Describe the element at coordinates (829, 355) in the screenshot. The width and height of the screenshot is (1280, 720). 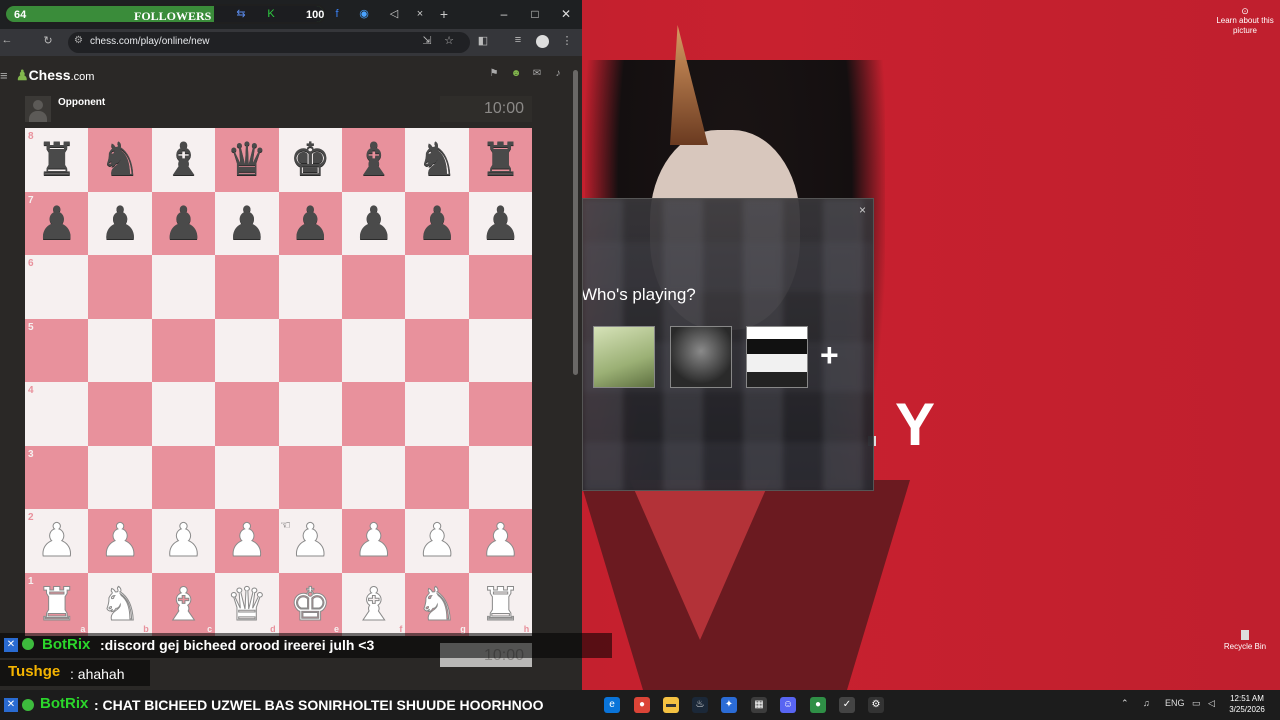
I see `add-profile-button: +` at that location.